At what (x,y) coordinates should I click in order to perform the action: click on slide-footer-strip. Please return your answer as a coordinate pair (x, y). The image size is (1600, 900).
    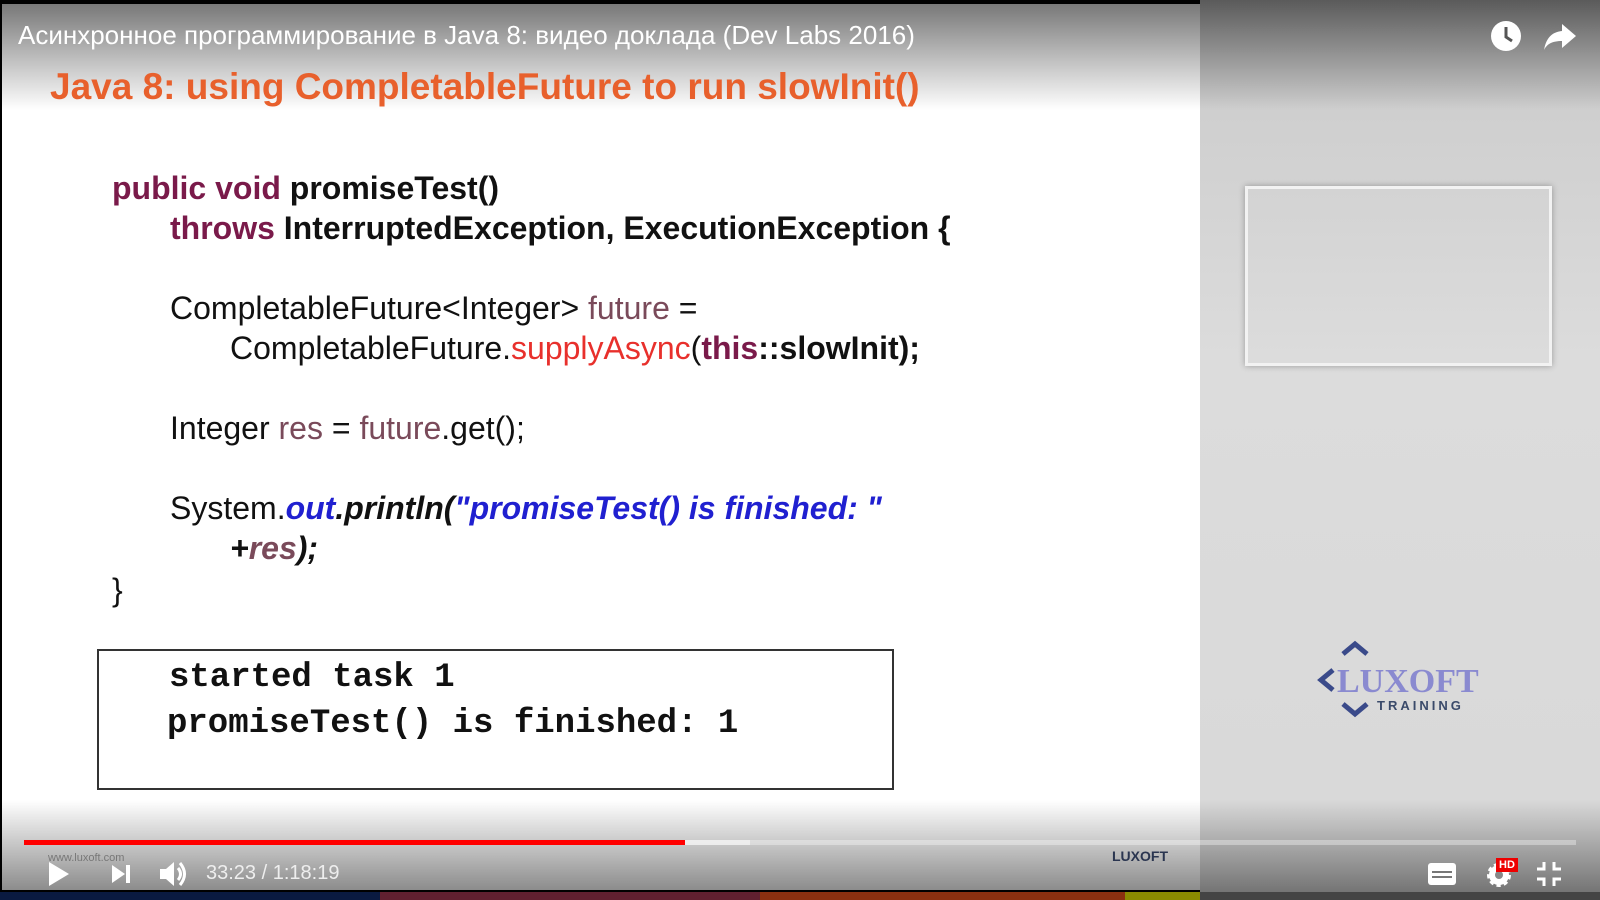
    Looking at the image, I should click on (800, 896).